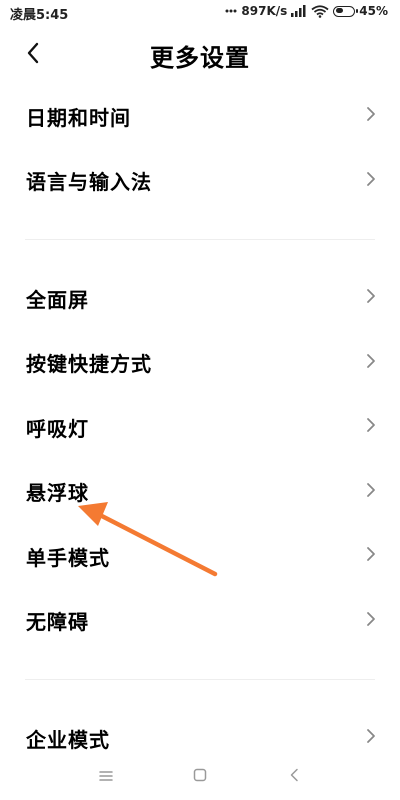 Image resolution: width=400 pixels, height=800 pixels. What do you see at coordinates (346, 11) in the screenshot?
I see `battery-icon` at bounding box center [346, 11].